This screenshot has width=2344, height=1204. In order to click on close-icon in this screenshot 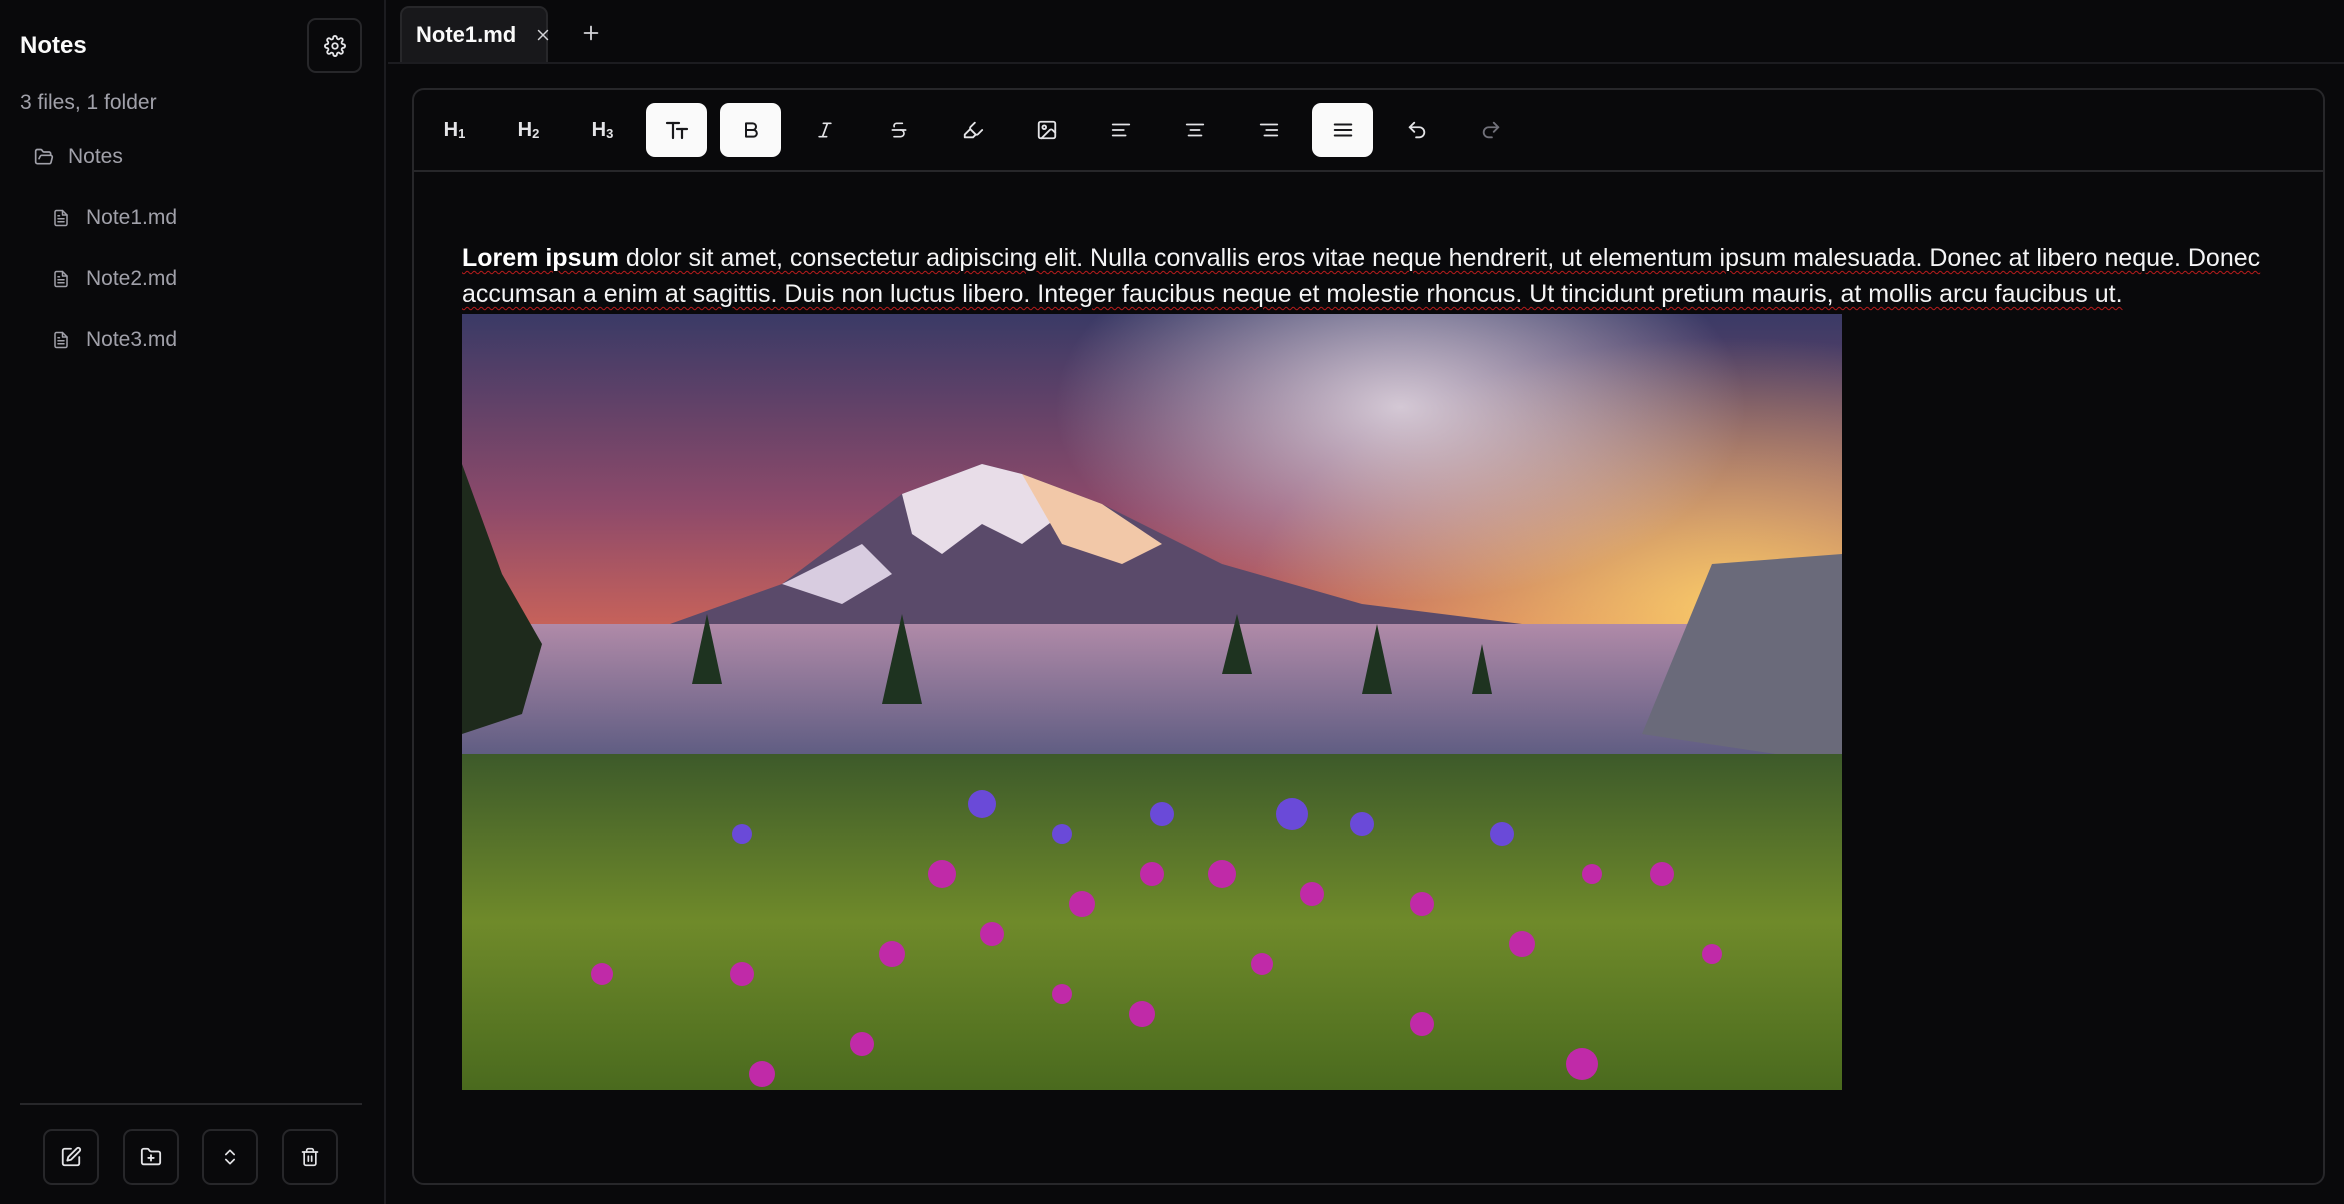, I will do `click(543, 35)`.